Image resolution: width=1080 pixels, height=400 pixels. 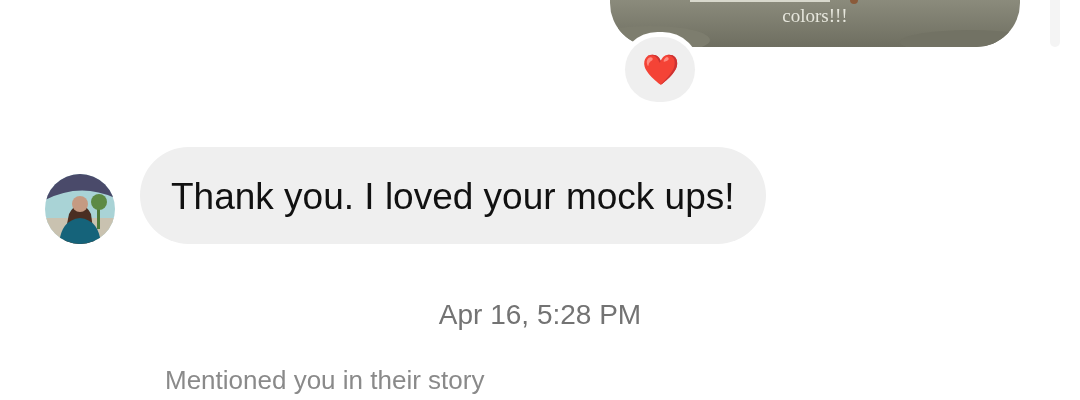 I want to click on story-caption: colors!!!, so click(x=815, y=16).